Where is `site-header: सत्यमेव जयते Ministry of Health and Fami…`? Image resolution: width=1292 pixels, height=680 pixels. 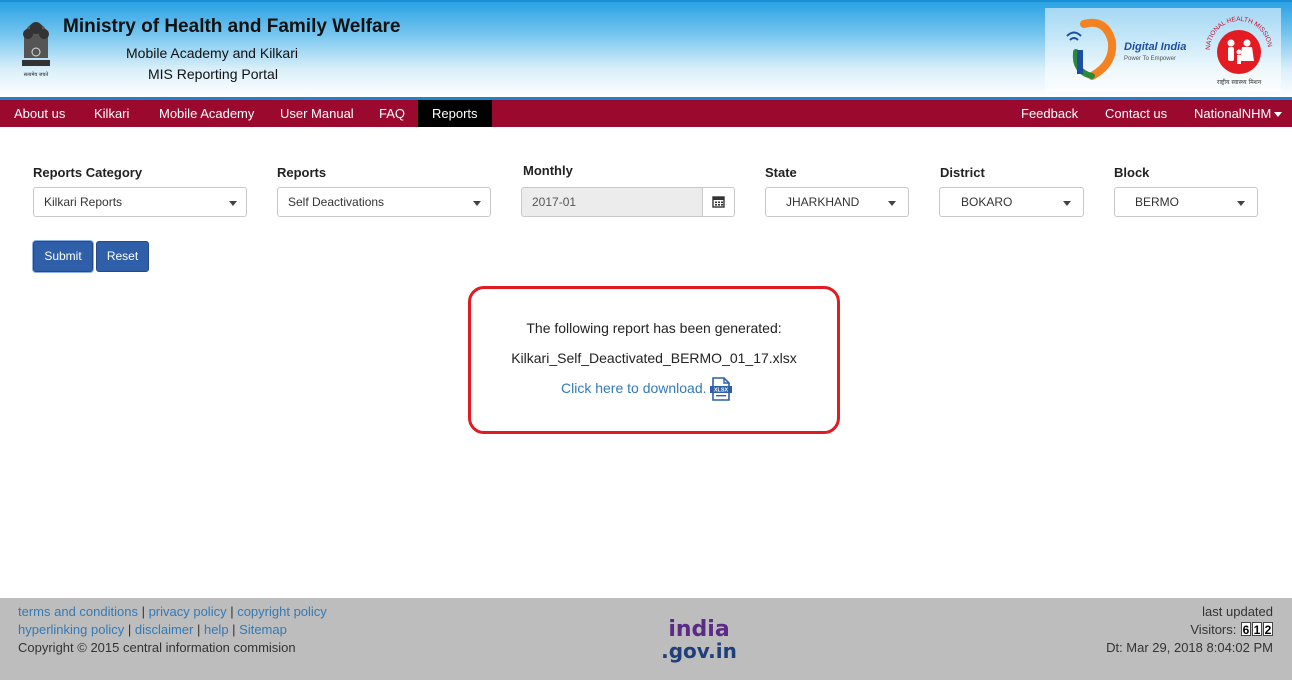 site-header: सत्यमेव जयते Ministry of Health and Fami… is located at coordinates (646, 48).